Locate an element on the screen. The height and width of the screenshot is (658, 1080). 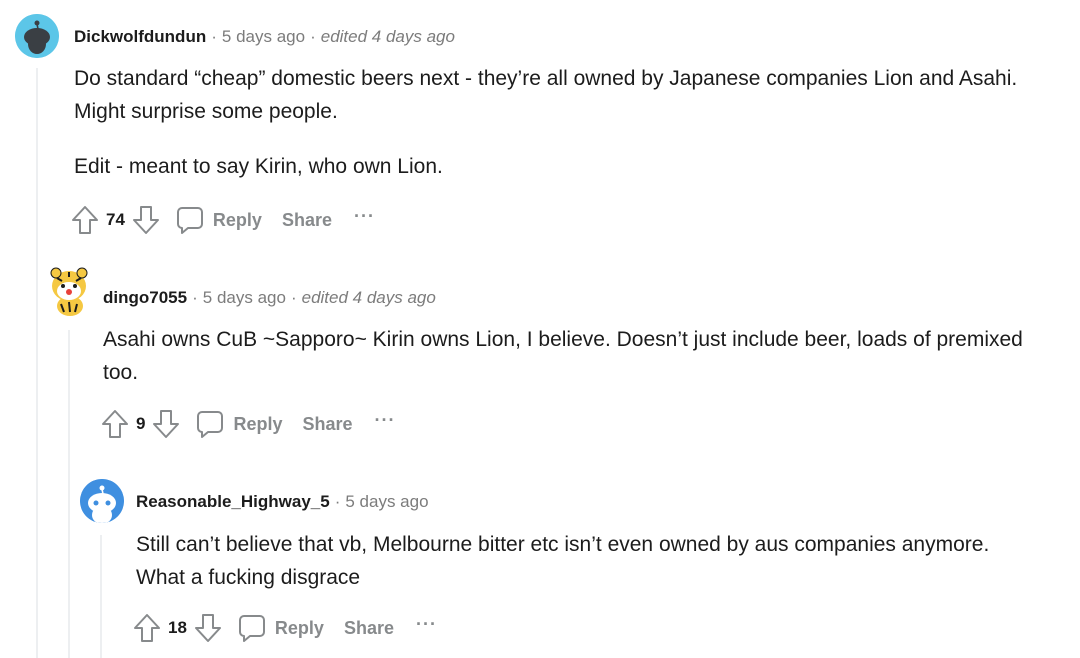
comment-paragraph: Edit - meant to say Kirin, who own Lion. is located at coordinates (258, 166).